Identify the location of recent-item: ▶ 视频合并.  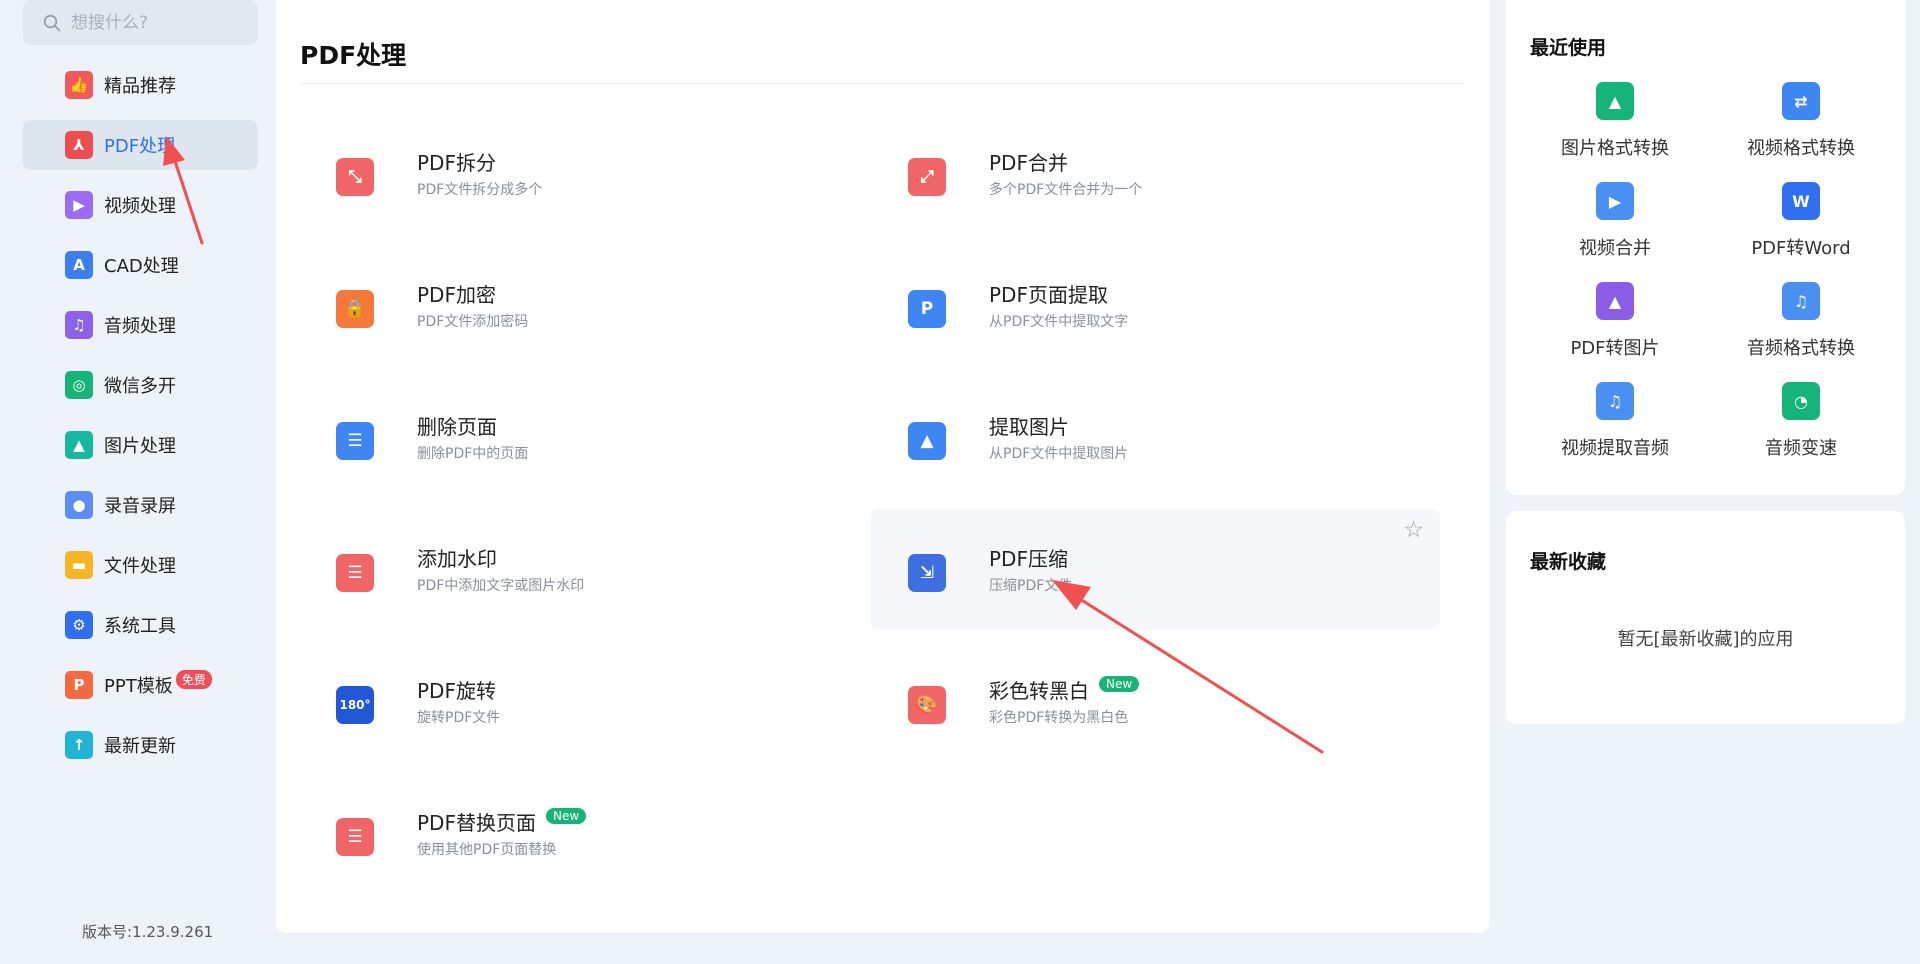
(1615, 227).